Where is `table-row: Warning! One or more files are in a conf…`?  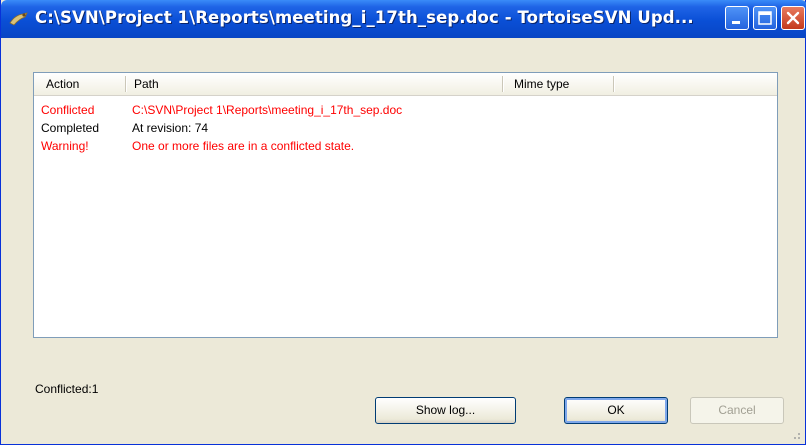
table-row: Warning! One or more files are in a conf… is located at coordinates (405, 146).